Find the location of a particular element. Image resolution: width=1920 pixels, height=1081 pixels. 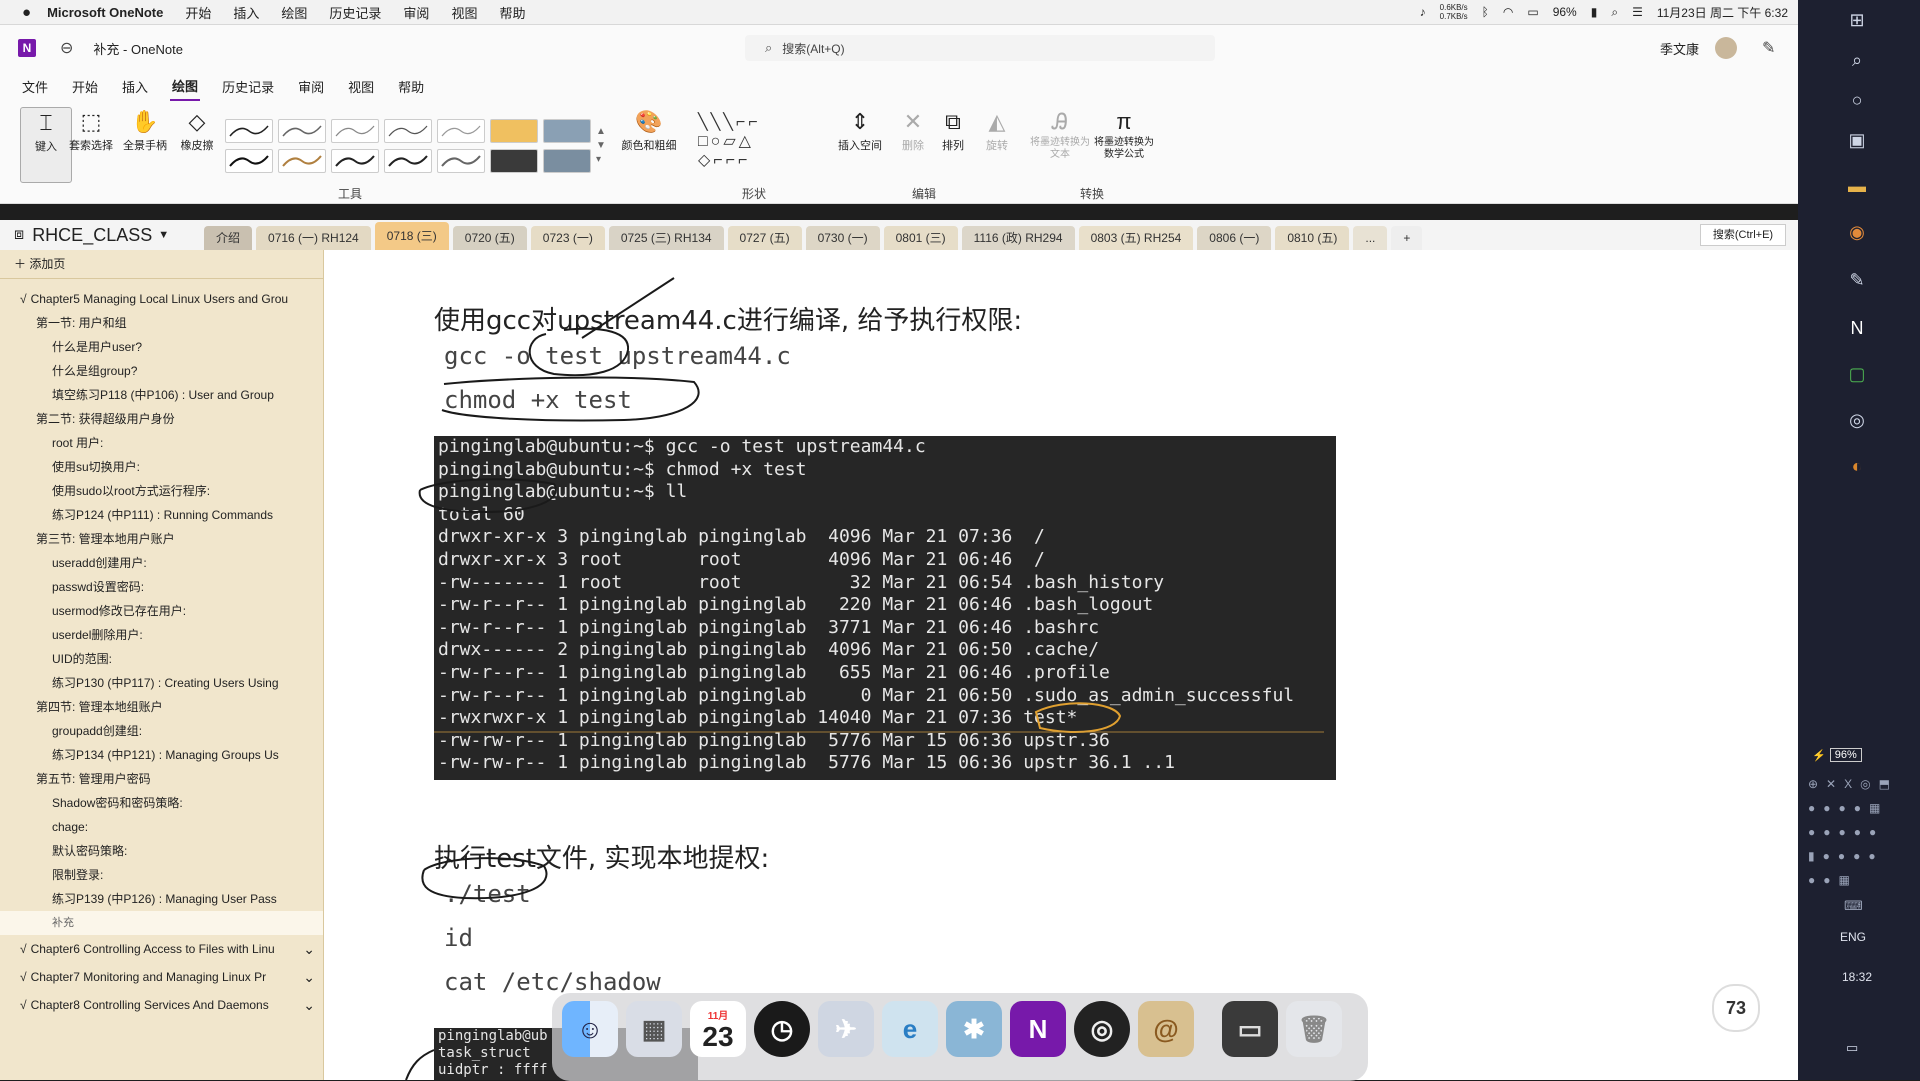

section-page: 第三节: 管理本地用户账户 is located at coordinates (161, 539).